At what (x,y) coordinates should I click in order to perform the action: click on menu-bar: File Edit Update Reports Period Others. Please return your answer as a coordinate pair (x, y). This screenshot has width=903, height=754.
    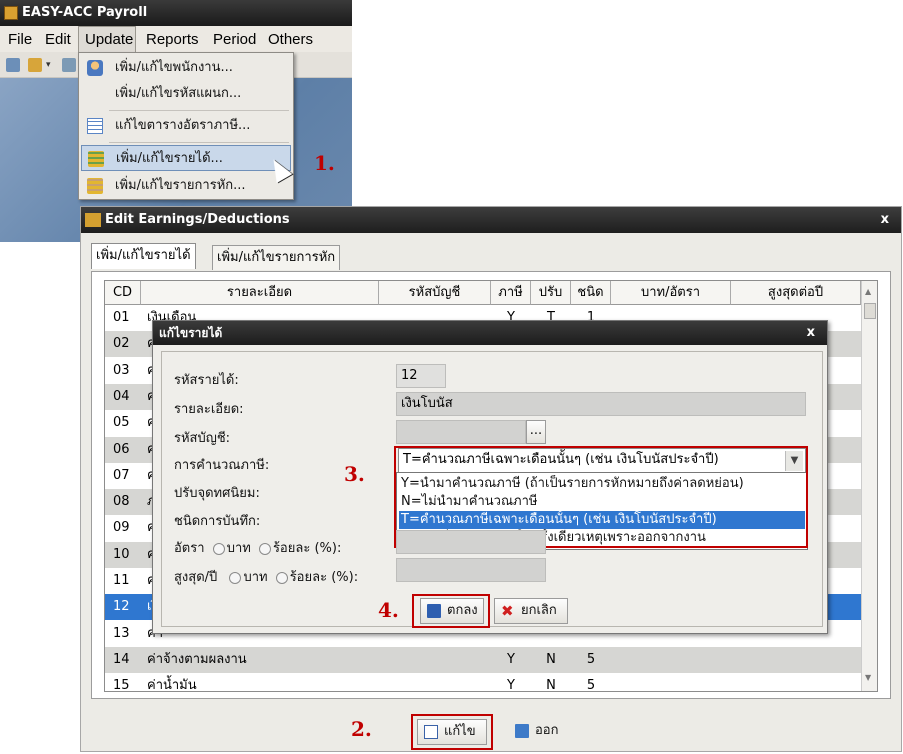
    Looking at the image, I should click on (176, 39).